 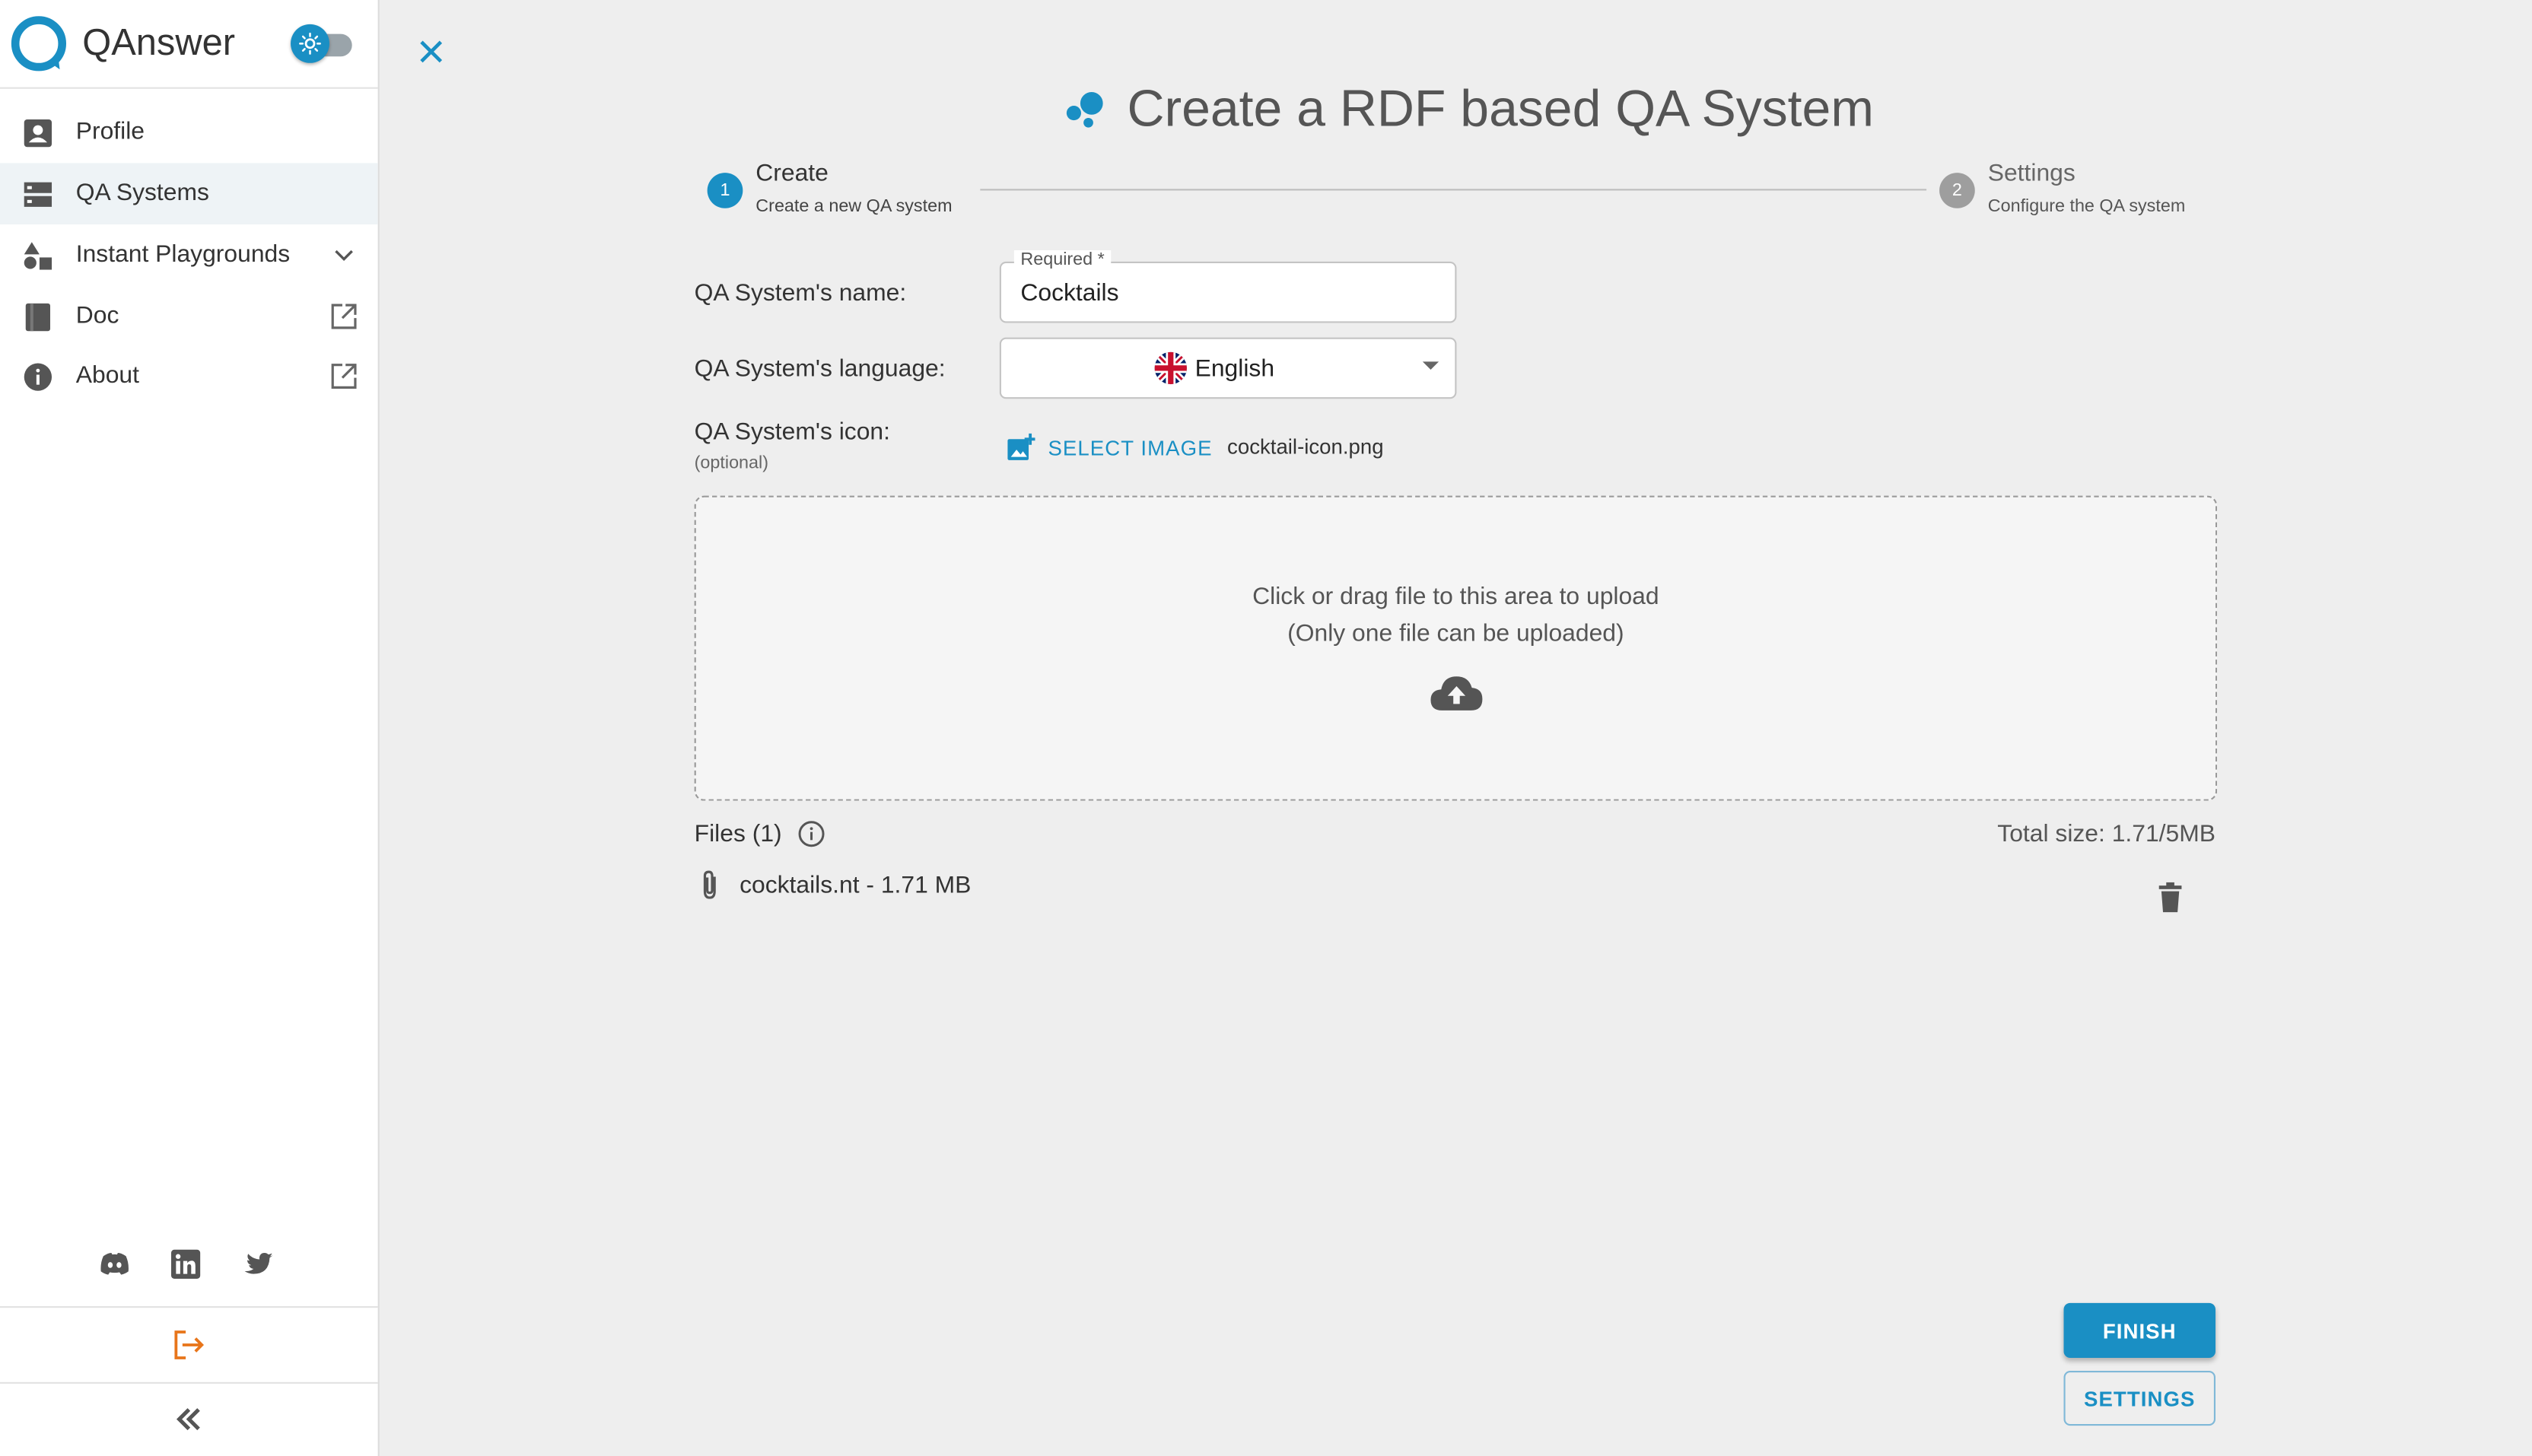 What do you see at coordinates (709, 885) in the screenshot?
I see `attachment-icon` at bounding box center [709, 885].